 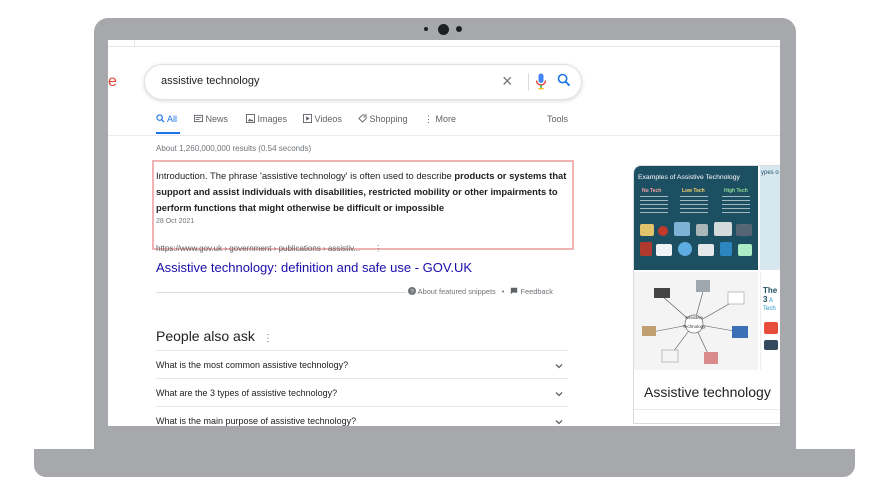 What do you see at coordinates (307, 118) in the screenshot?
I see `videos-icon` at bounding box center [307, 118].